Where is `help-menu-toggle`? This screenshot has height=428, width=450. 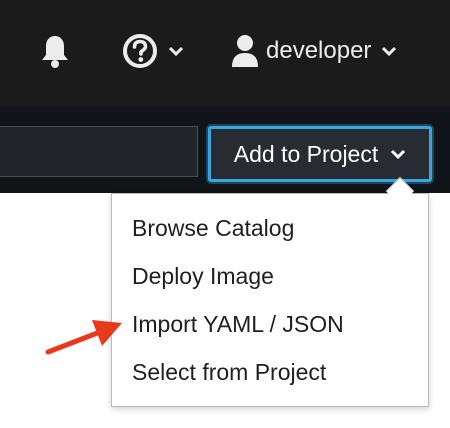
help-menu-toggle is located at coordinates (153, 51).